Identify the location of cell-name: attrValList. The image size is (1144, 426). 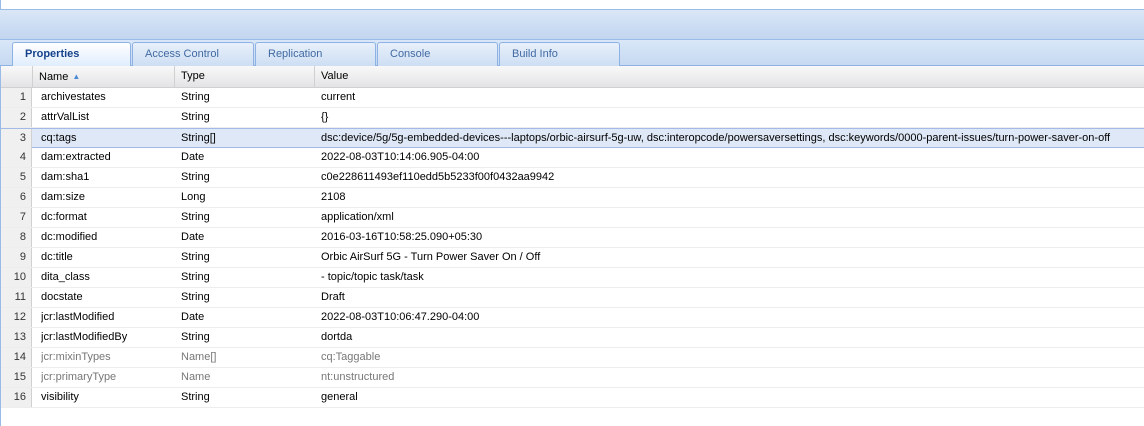
(106, 117).